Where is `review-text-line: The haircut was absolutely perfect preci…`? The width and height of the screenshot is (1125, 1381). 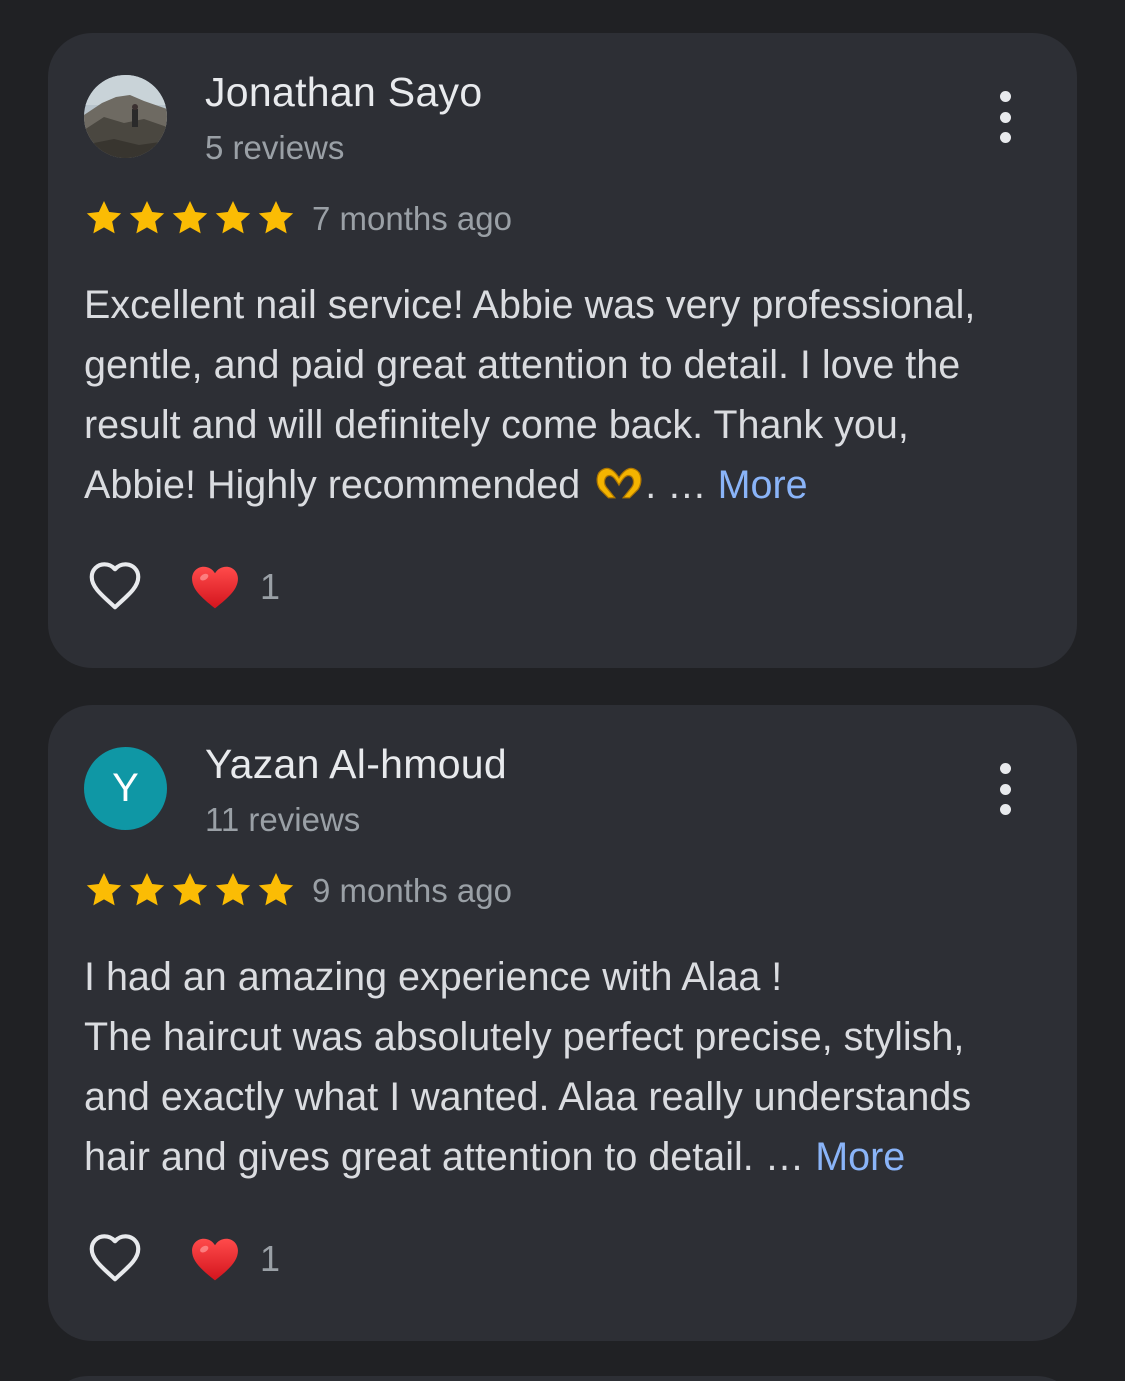
review-text-line: The haircut was absolutely perfect preci… is located at coordinates (524, 1037).